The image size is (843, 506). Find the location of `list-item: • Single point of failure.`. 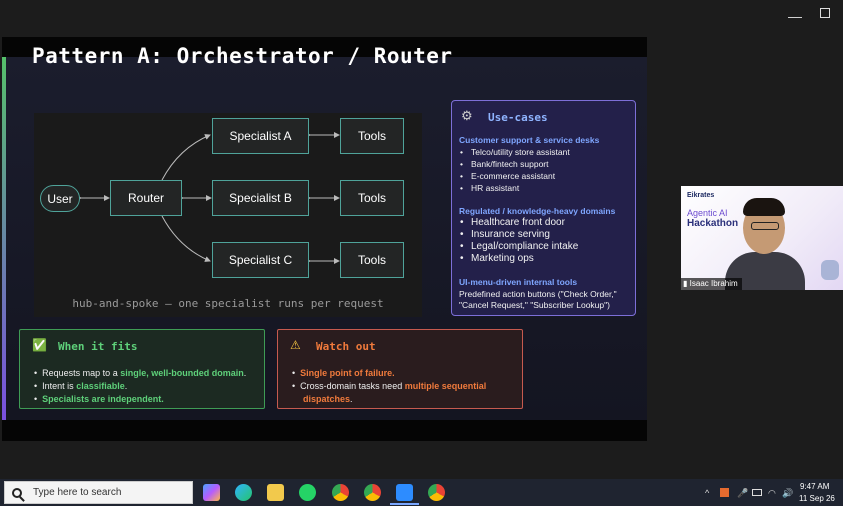

list-item: • Single point of failure. is located at coordinates (343, 373).